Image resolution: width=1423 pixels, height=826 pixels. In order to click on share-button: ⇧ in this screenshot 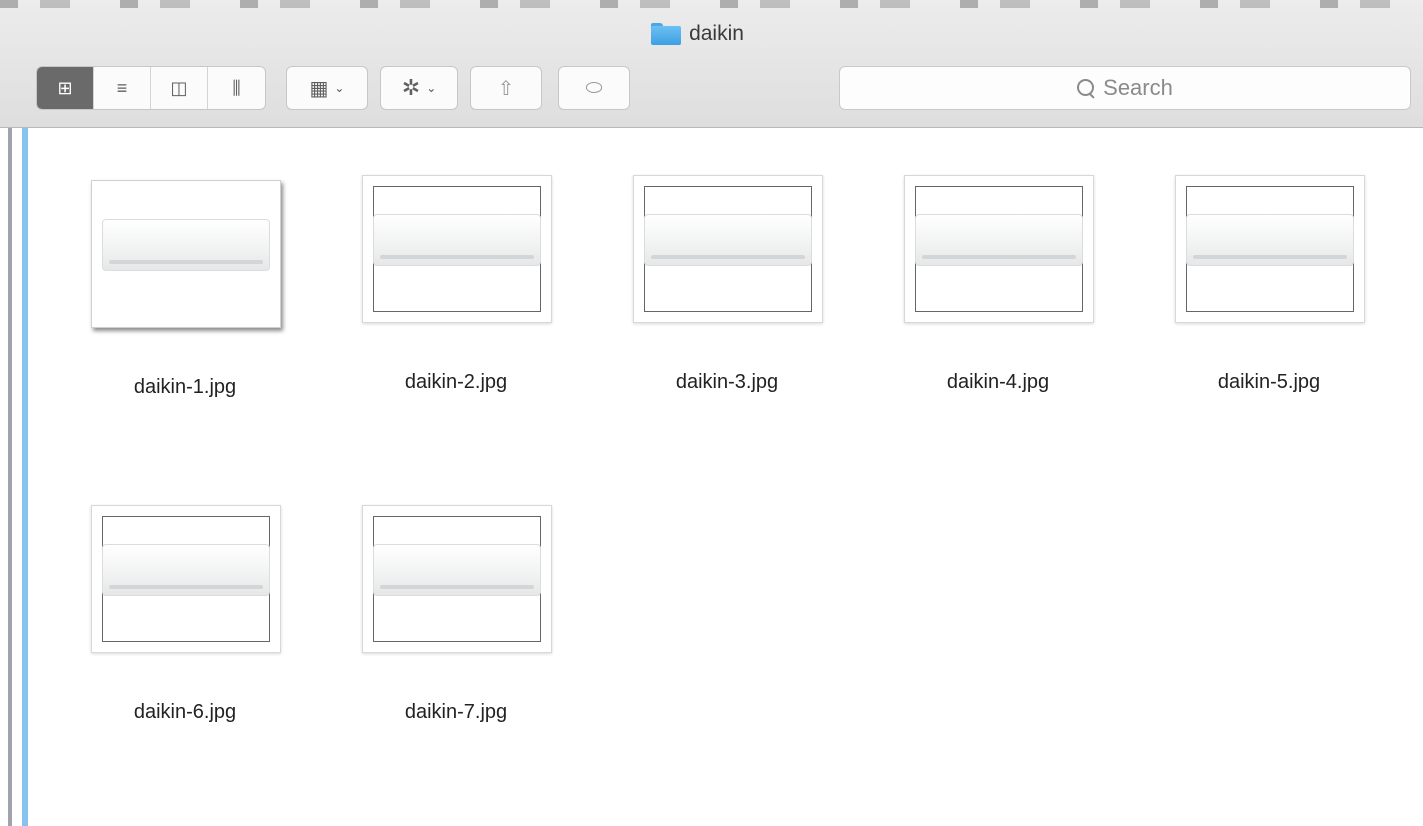, I will do `click(506, 88)`.